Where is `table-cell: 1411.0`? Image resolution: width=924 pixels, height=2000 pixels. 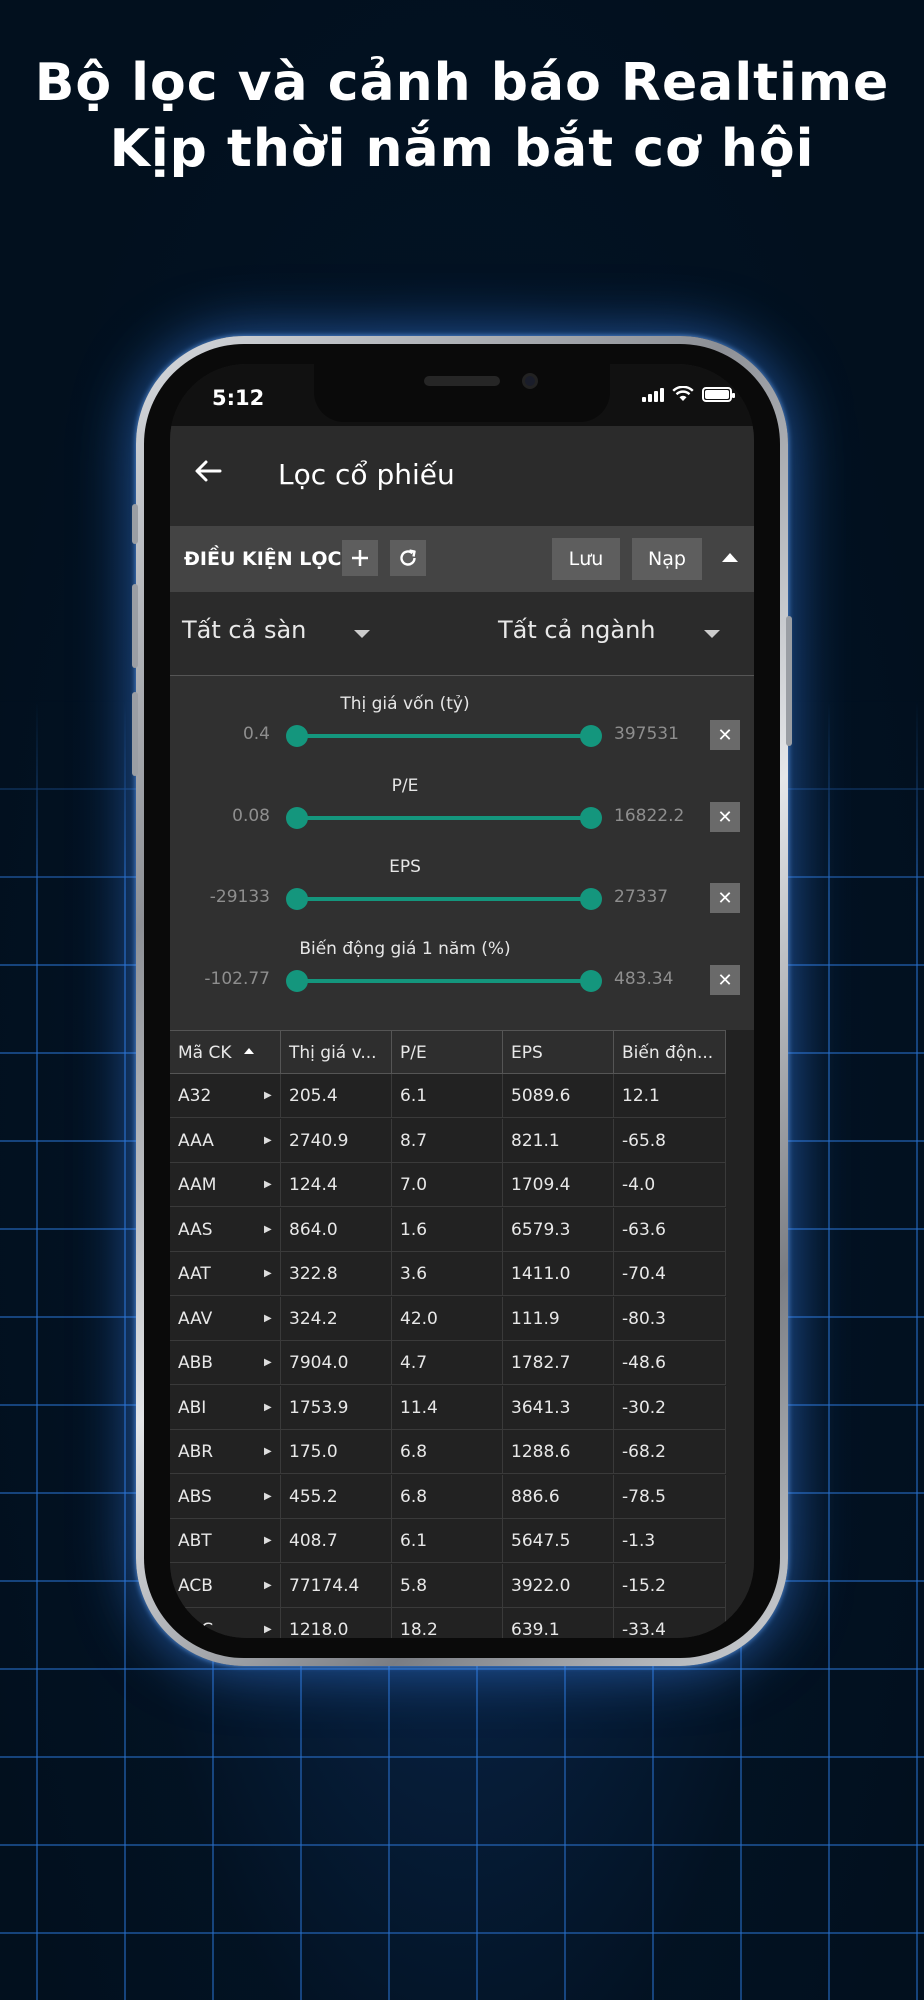
table-cell: 1411.0 is located at coordinates (558, 1274).